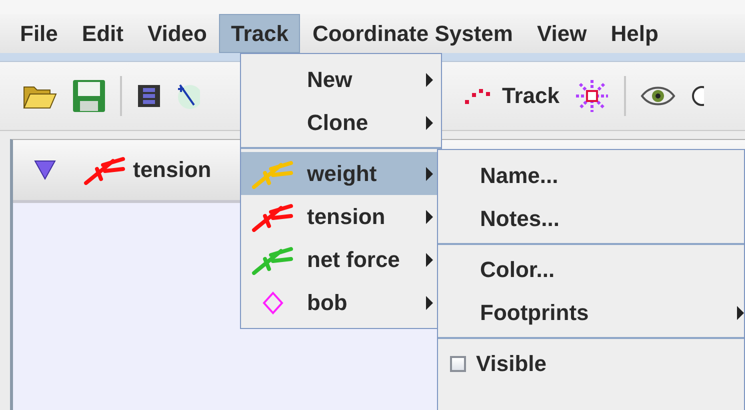 The width and height of the screenshot is (745, 410). Describe the element at coordinates (591, 312) in the screenshot. I see `menu-item: Footprints` at that location.